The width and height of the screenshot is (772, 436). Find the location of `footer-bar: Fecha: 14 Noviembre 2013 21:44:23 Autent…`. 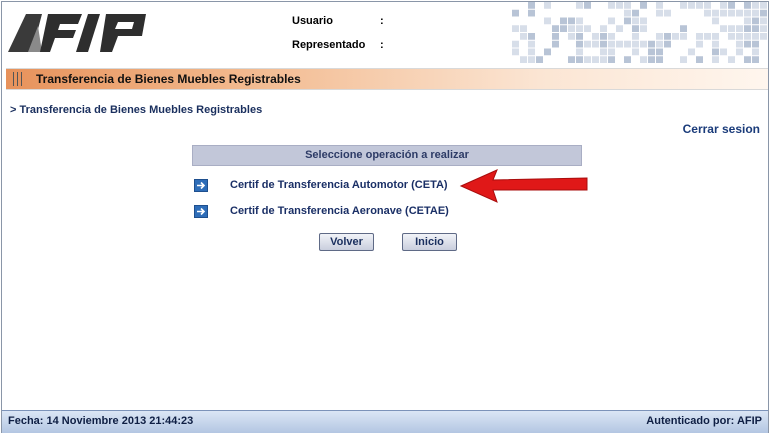

footer-bar: Fecha: 14 Noviembre 2013 21:44:23 Autent… is located at coordinates (385, 421).